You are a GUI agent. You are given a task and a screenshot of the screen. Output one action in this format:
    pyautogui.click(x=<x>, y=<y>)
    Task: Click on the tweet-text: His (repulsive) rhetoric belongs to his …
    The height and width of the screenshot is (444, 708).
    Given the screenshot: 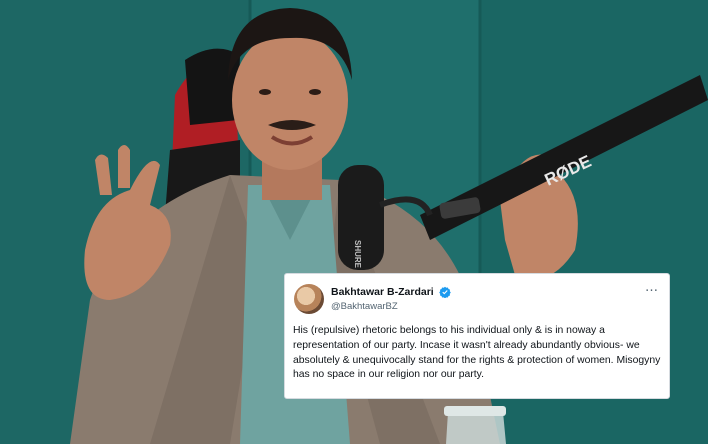 What is the action you would take?
    pyautogui.click(x=477, y=353)
    